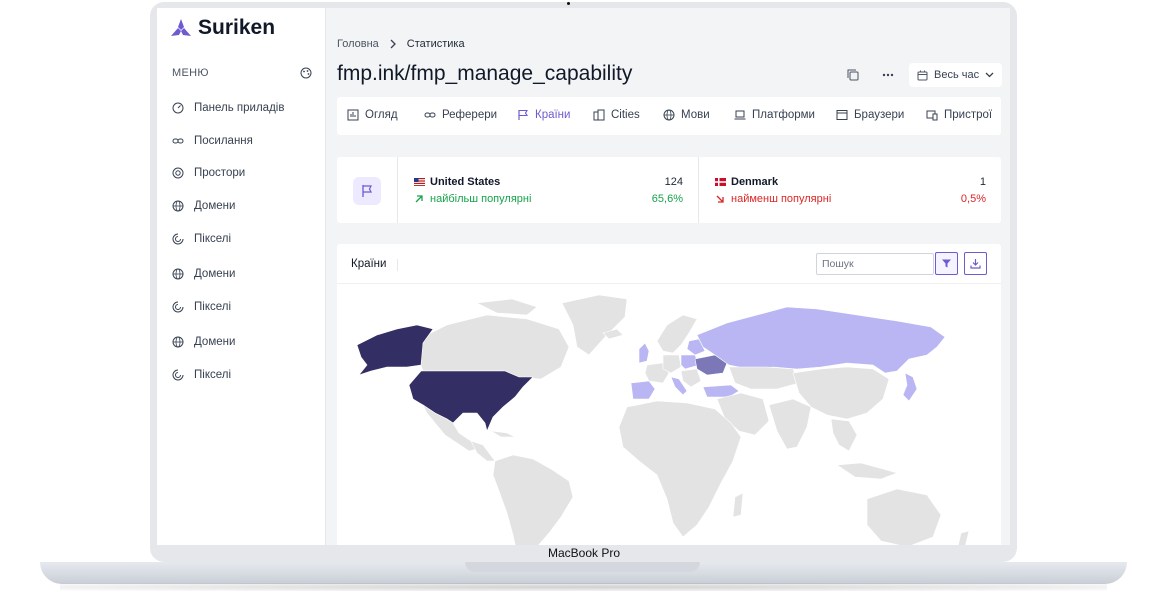  I want to click on map-country-germany, so click(672, 364).